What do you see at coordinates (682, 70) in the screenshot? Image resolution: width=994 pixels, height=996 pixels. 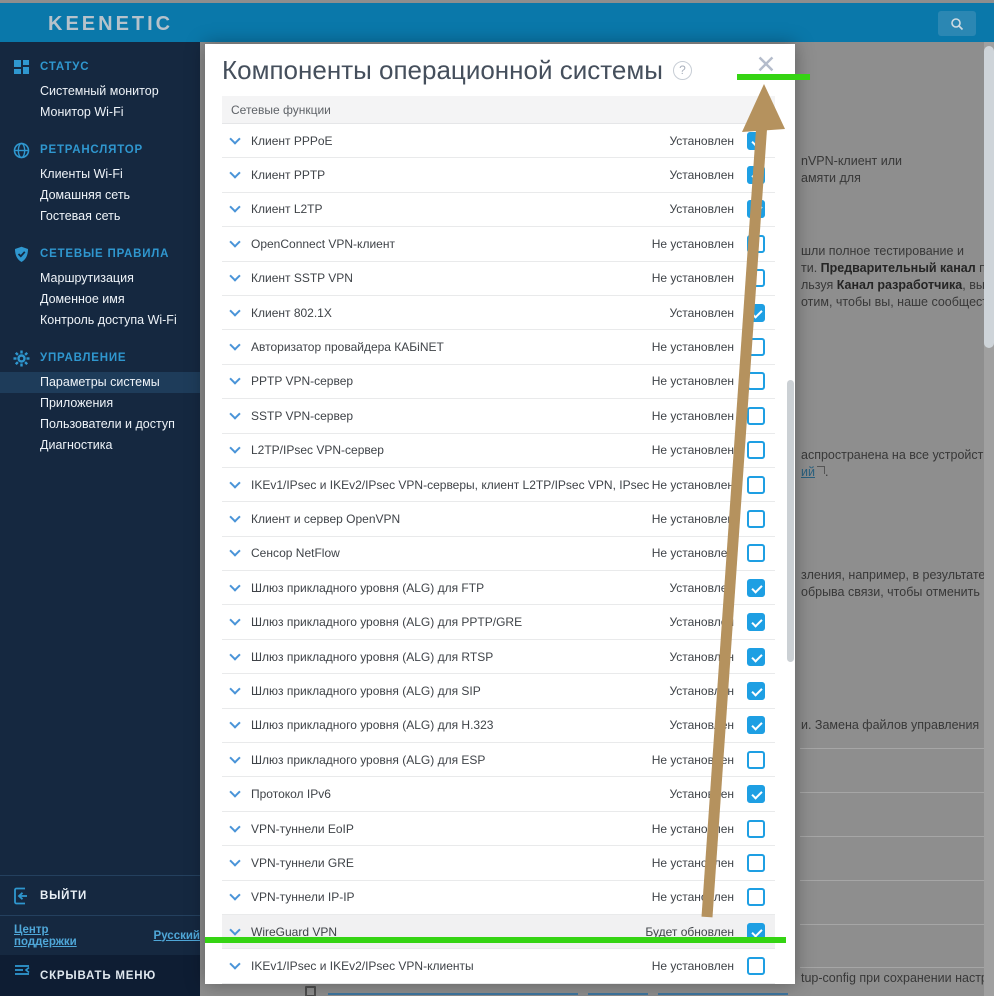 I see `help-icon: ?` at bounding box center [682, 70].